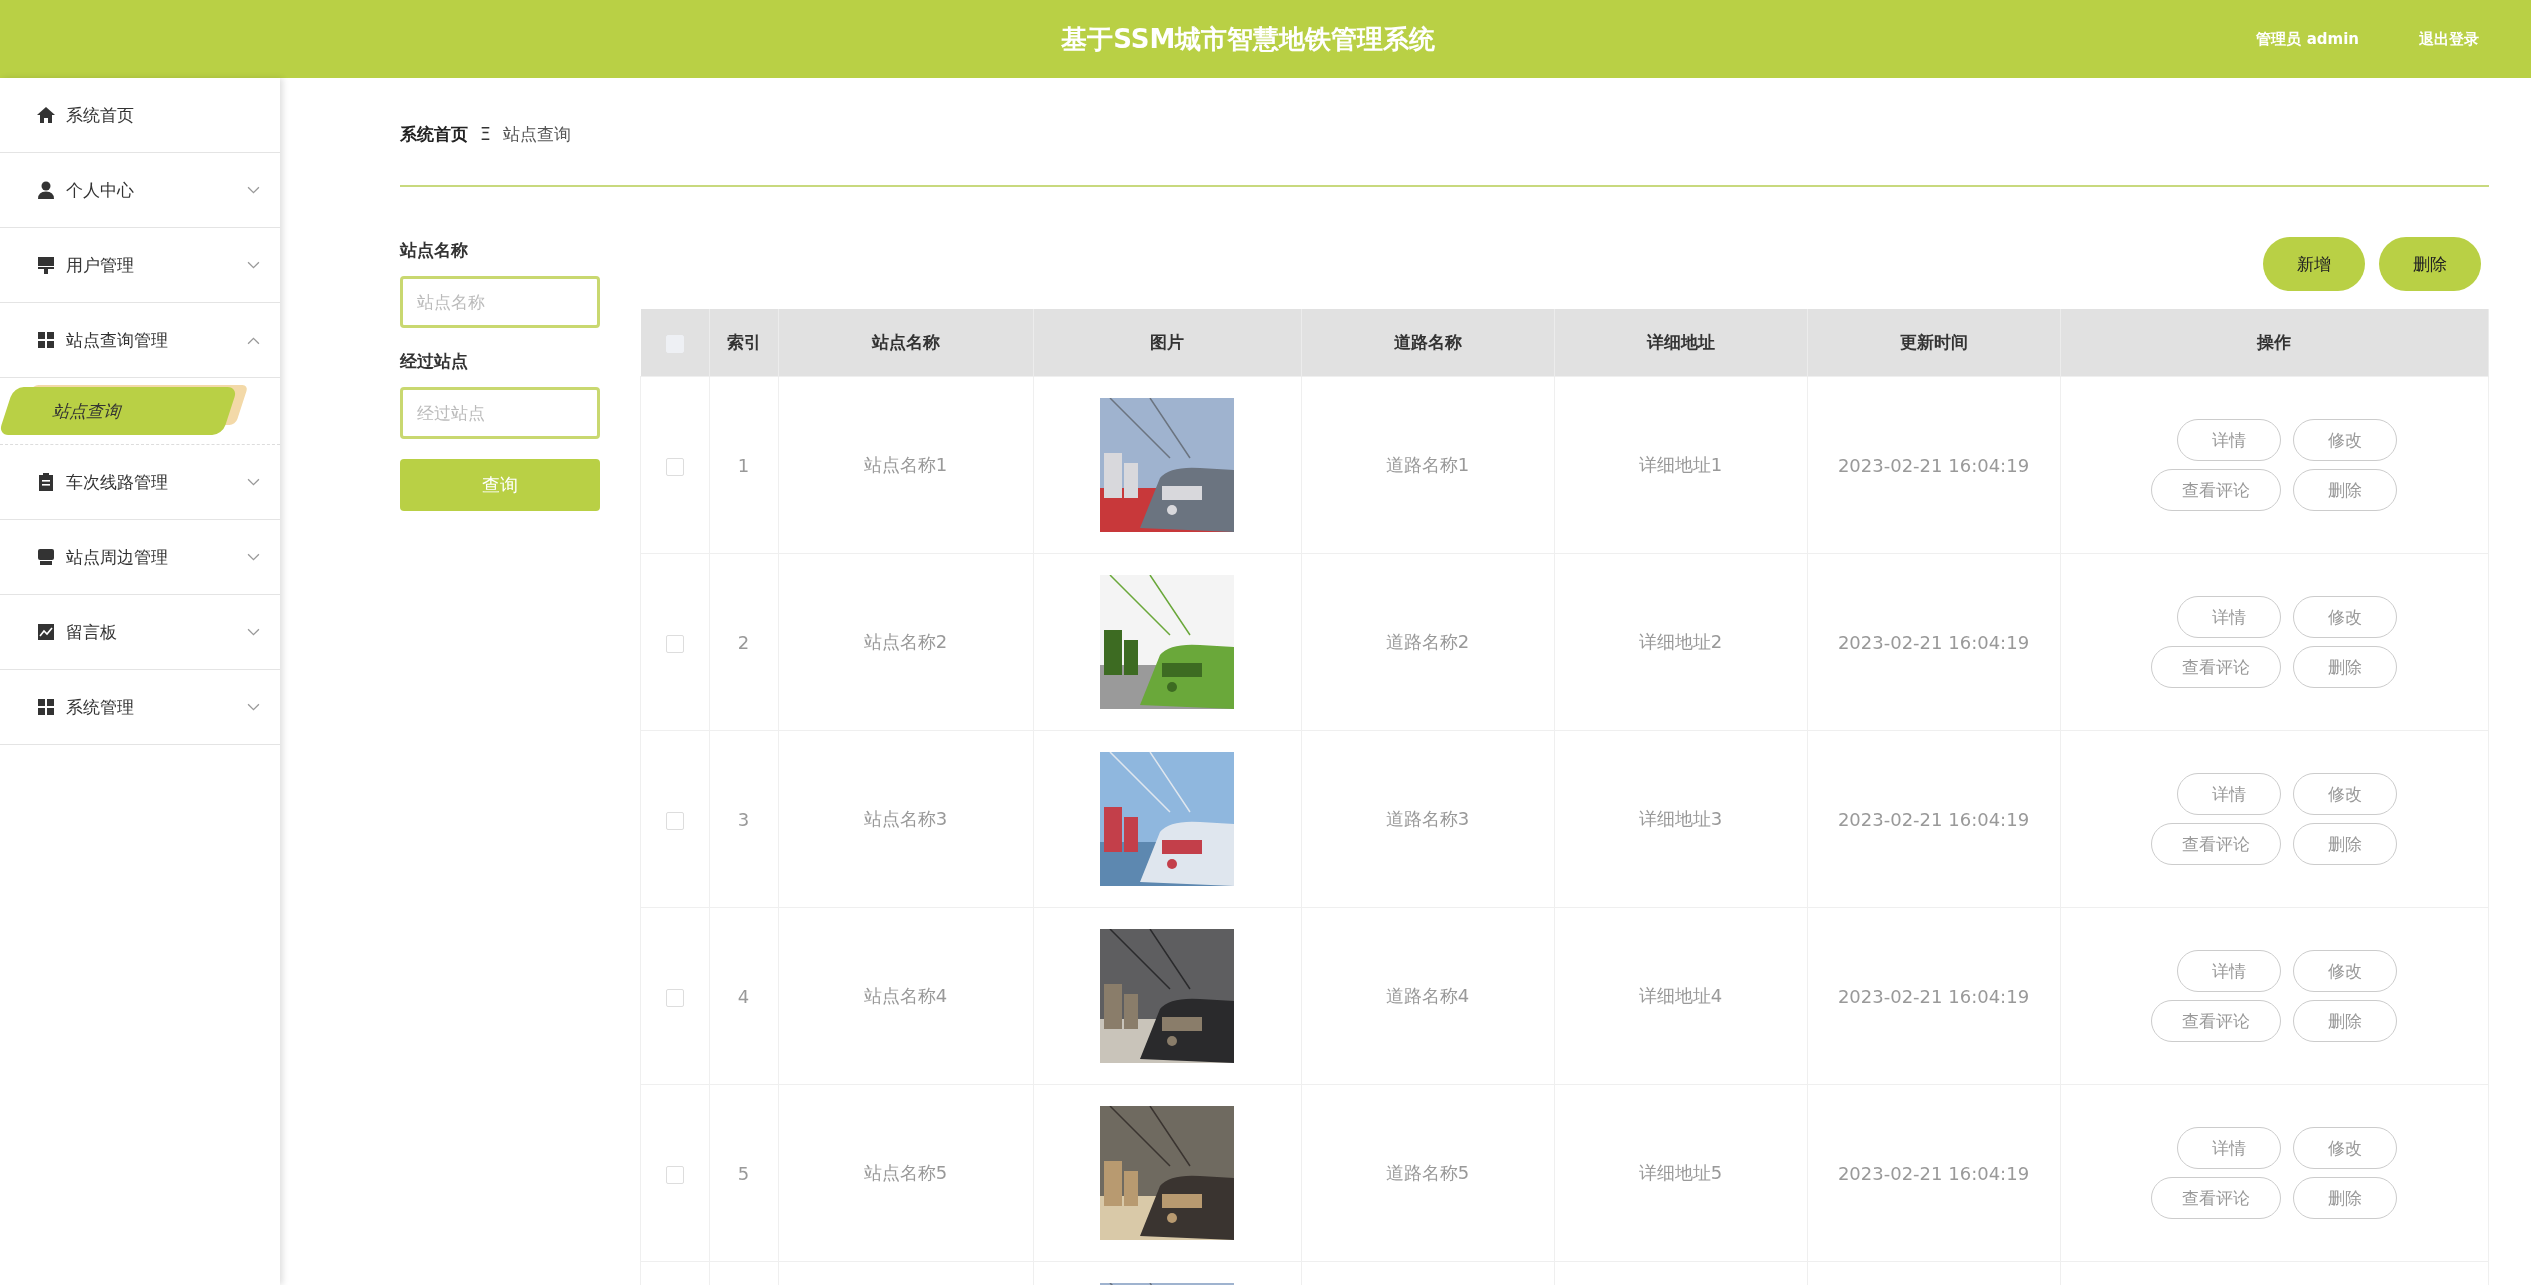 The width and height of the screenshot is (2531, 1285). Describe the element at coordinates (46, 190) in the screenshot. I see `person-icon` at that location.